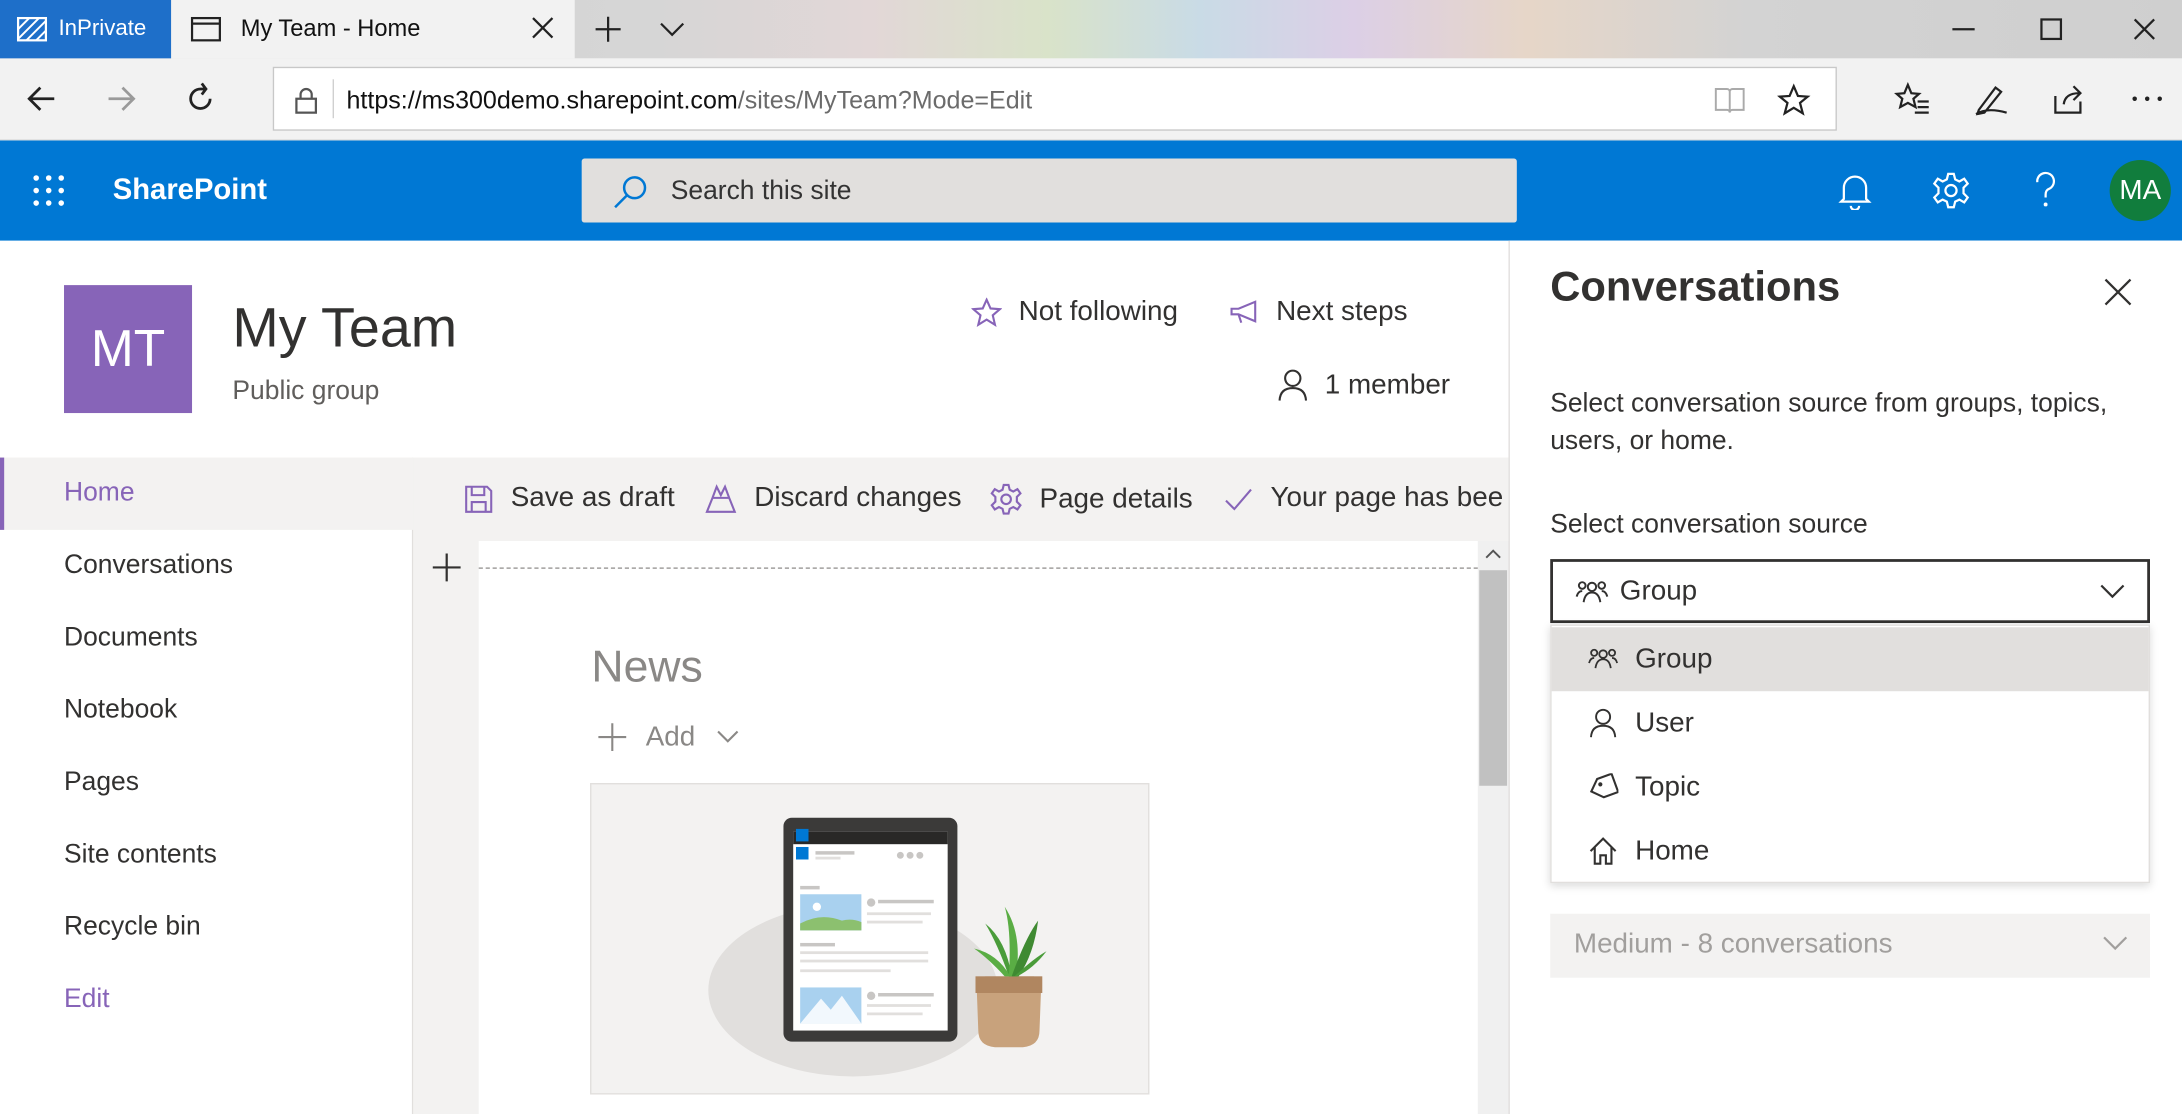  What do you see at coordinates (1668, 786) in the screenshot?
I see `option-label: Topic` at bounding box center [1668, 786].